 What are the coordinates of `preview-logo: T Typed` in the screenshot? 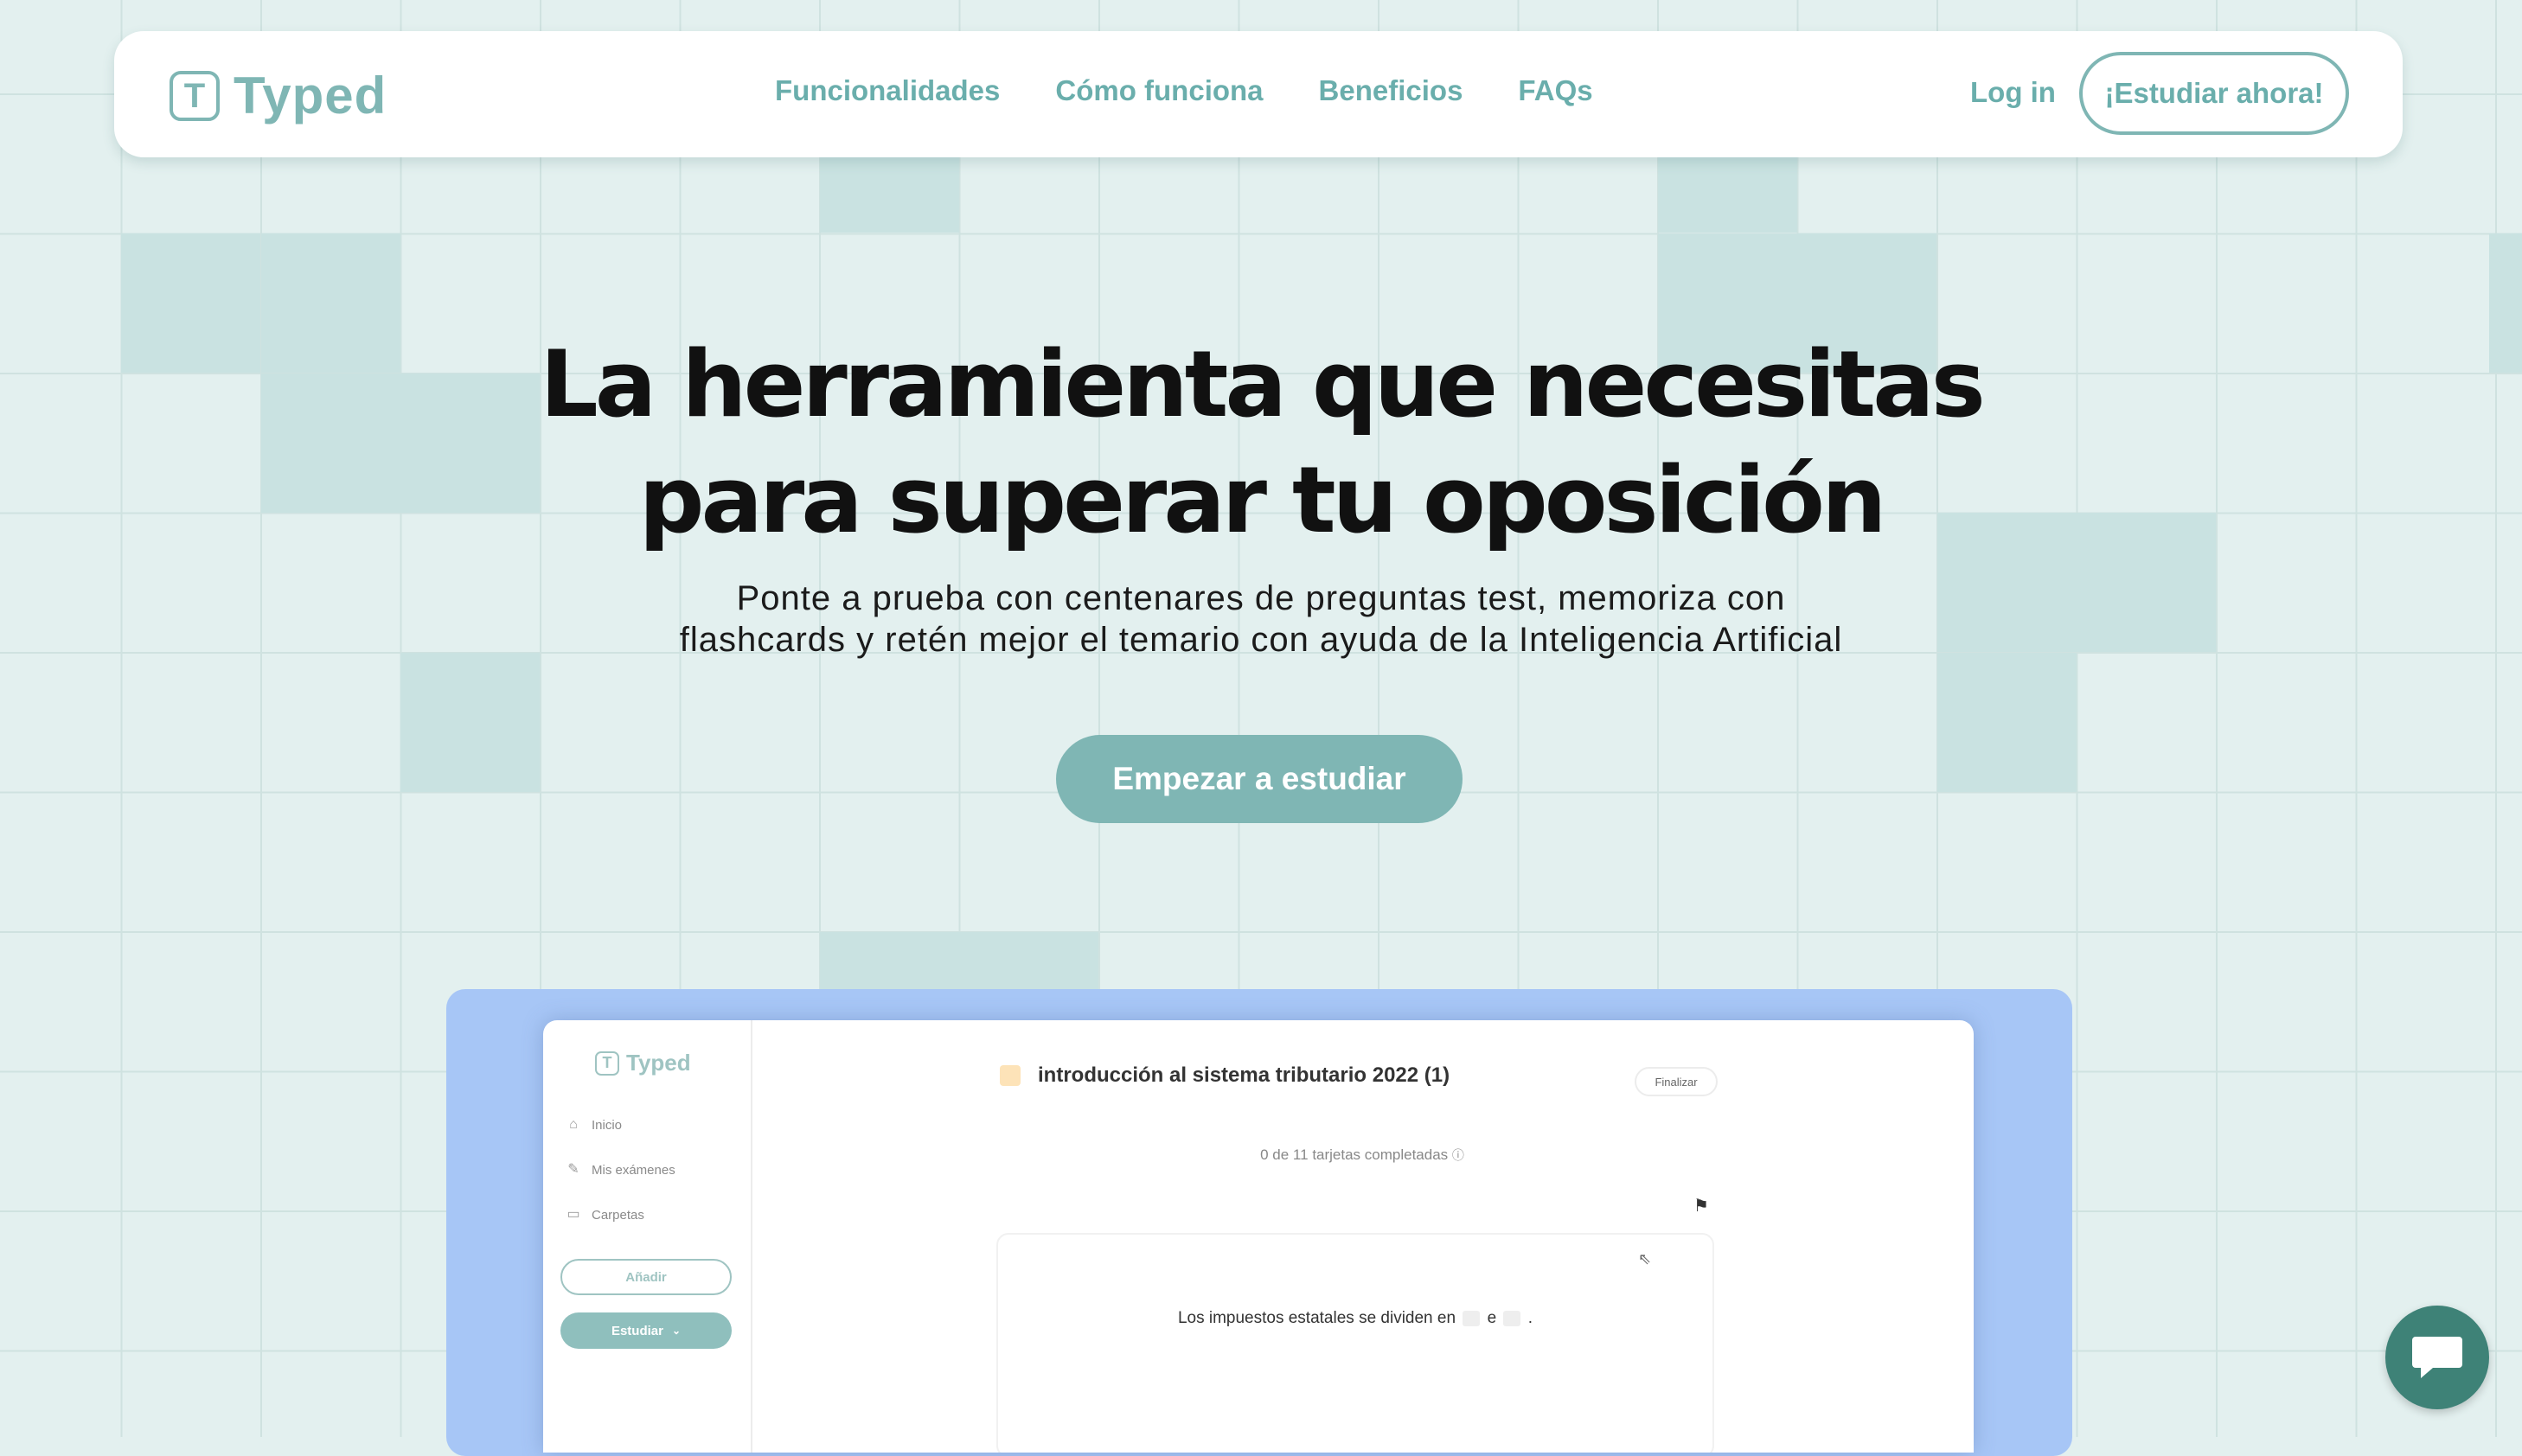 It's located at (643, 1063).